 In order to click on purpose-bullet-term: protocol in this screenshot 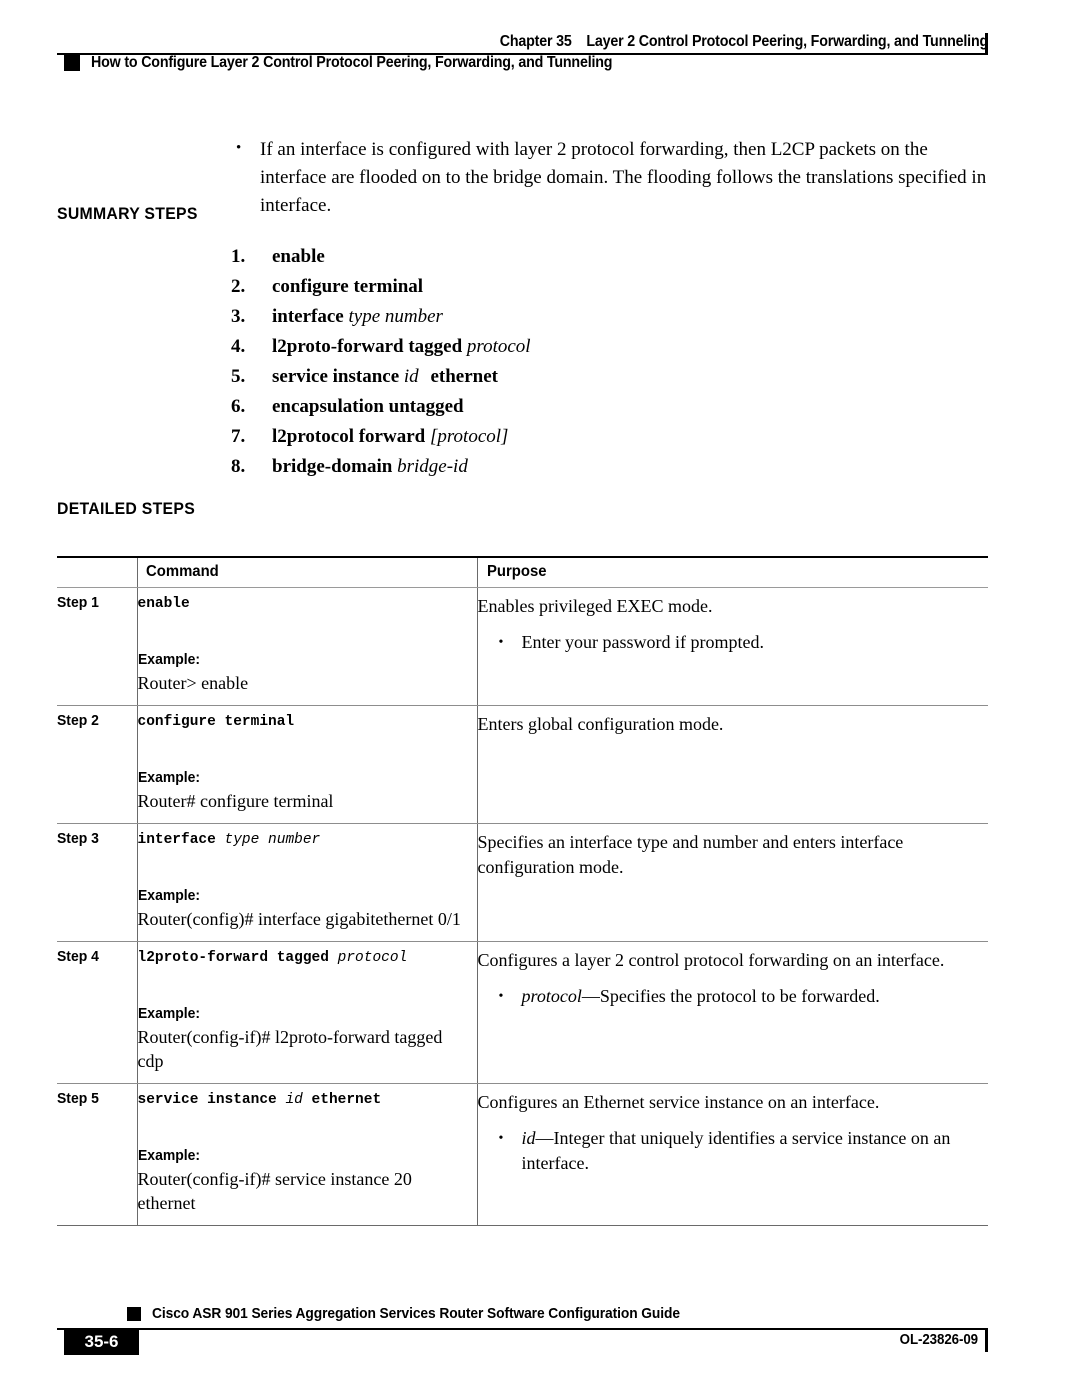, I will do `click(551, 996)`.